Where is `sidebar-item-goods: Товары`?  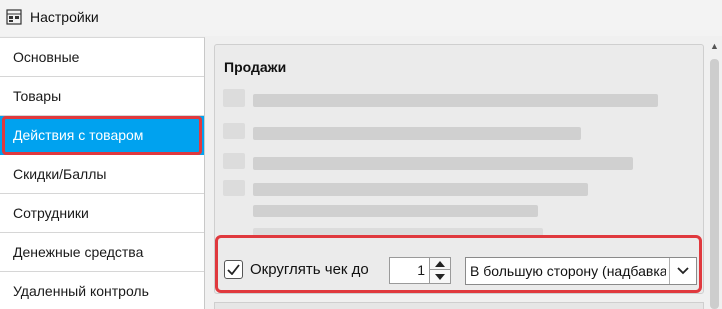
sidebar-item-goods: Товары is located at coordinates (102, 96).